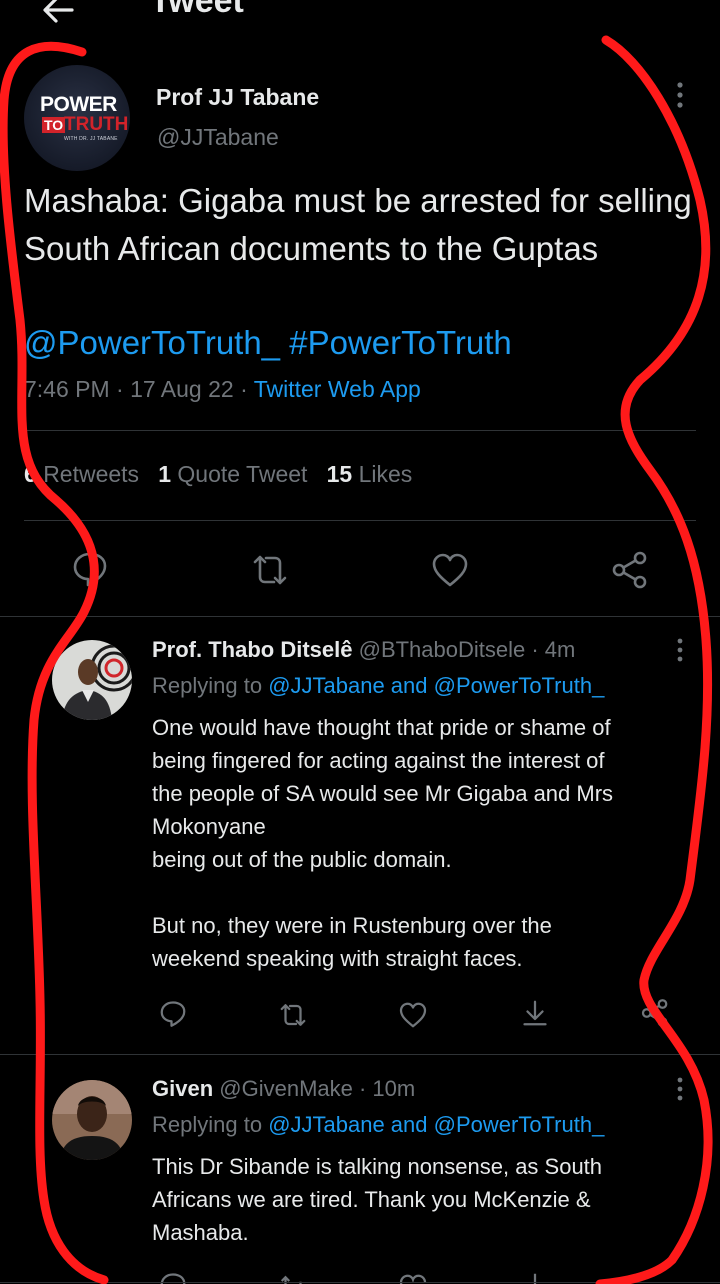  What do you see at coordinates (81, 474) in the screenshot?
I see `retweets-stat: 6 Retweets` at bounding box center [81, 474].